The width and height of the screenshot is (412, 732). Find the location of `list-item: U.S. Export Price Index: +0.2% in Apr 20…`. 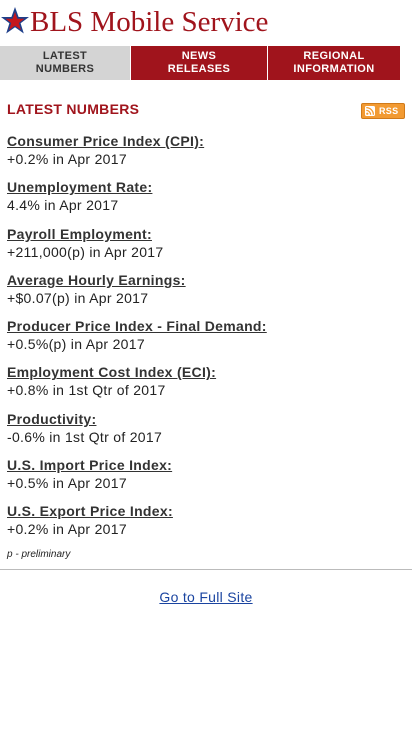

list-item: U.S. Export Price Index: +0.2% in Apr 20… is located at coordinates (207, 526).